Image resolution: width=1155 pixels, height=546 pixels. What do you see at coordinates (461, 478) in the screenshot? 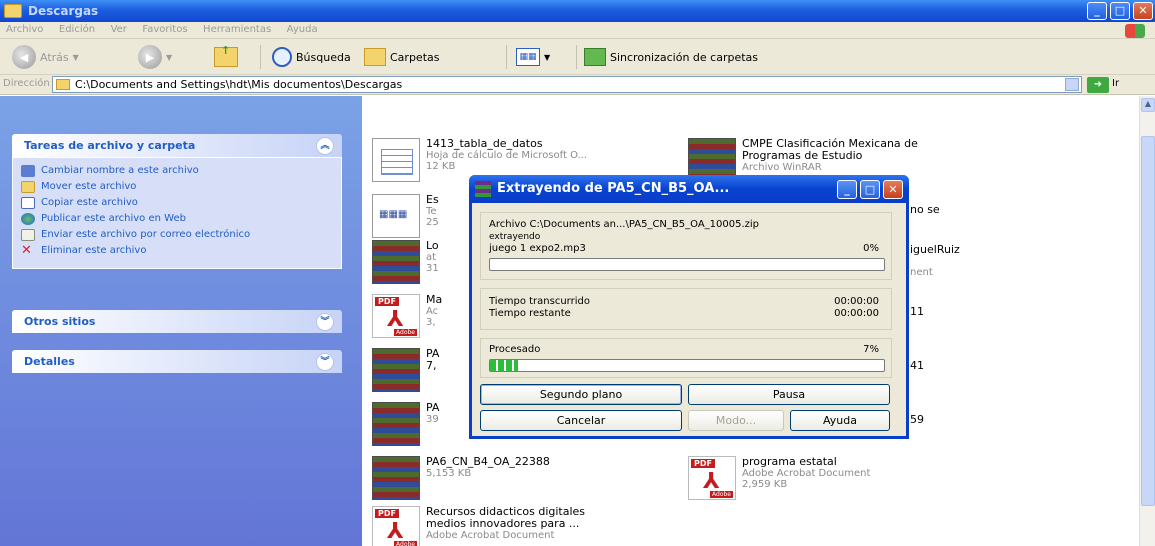
I see `file-item: PA6_CN_B4_OA_22388 5,153 KB` at bounding box center [461, 478].